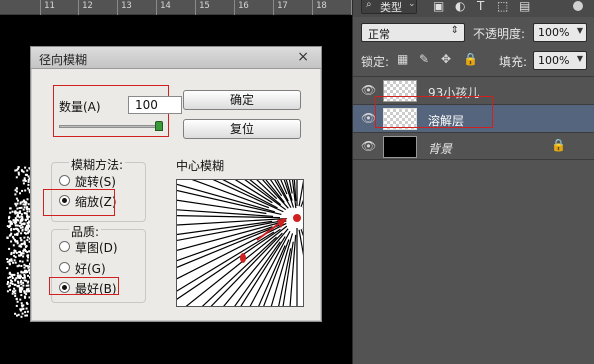 This screenshot has width=594, height=364. What do you see at coordinates (438, 6) in the screenshot?
I see `pixel-filter-icon: ▣` at bounding box center [438, 6].